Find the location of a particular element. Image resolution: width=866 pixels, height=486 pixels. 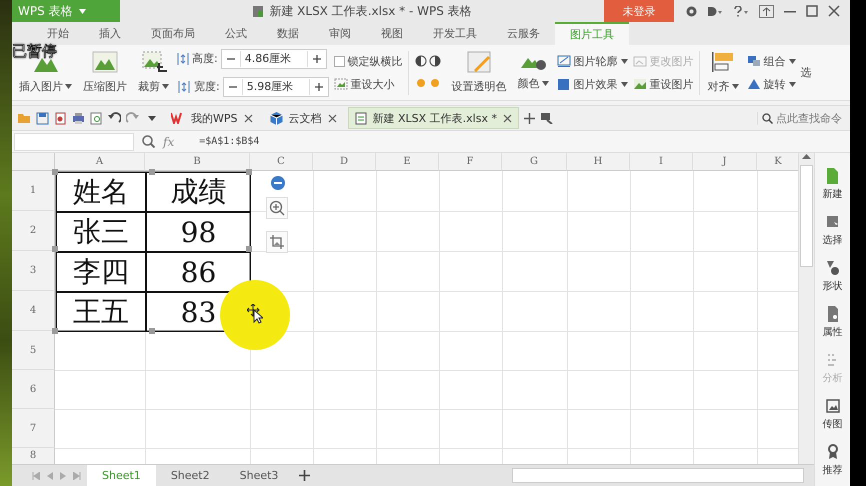

side-panel-button: 推荐 is located at coordinates (832, 460).